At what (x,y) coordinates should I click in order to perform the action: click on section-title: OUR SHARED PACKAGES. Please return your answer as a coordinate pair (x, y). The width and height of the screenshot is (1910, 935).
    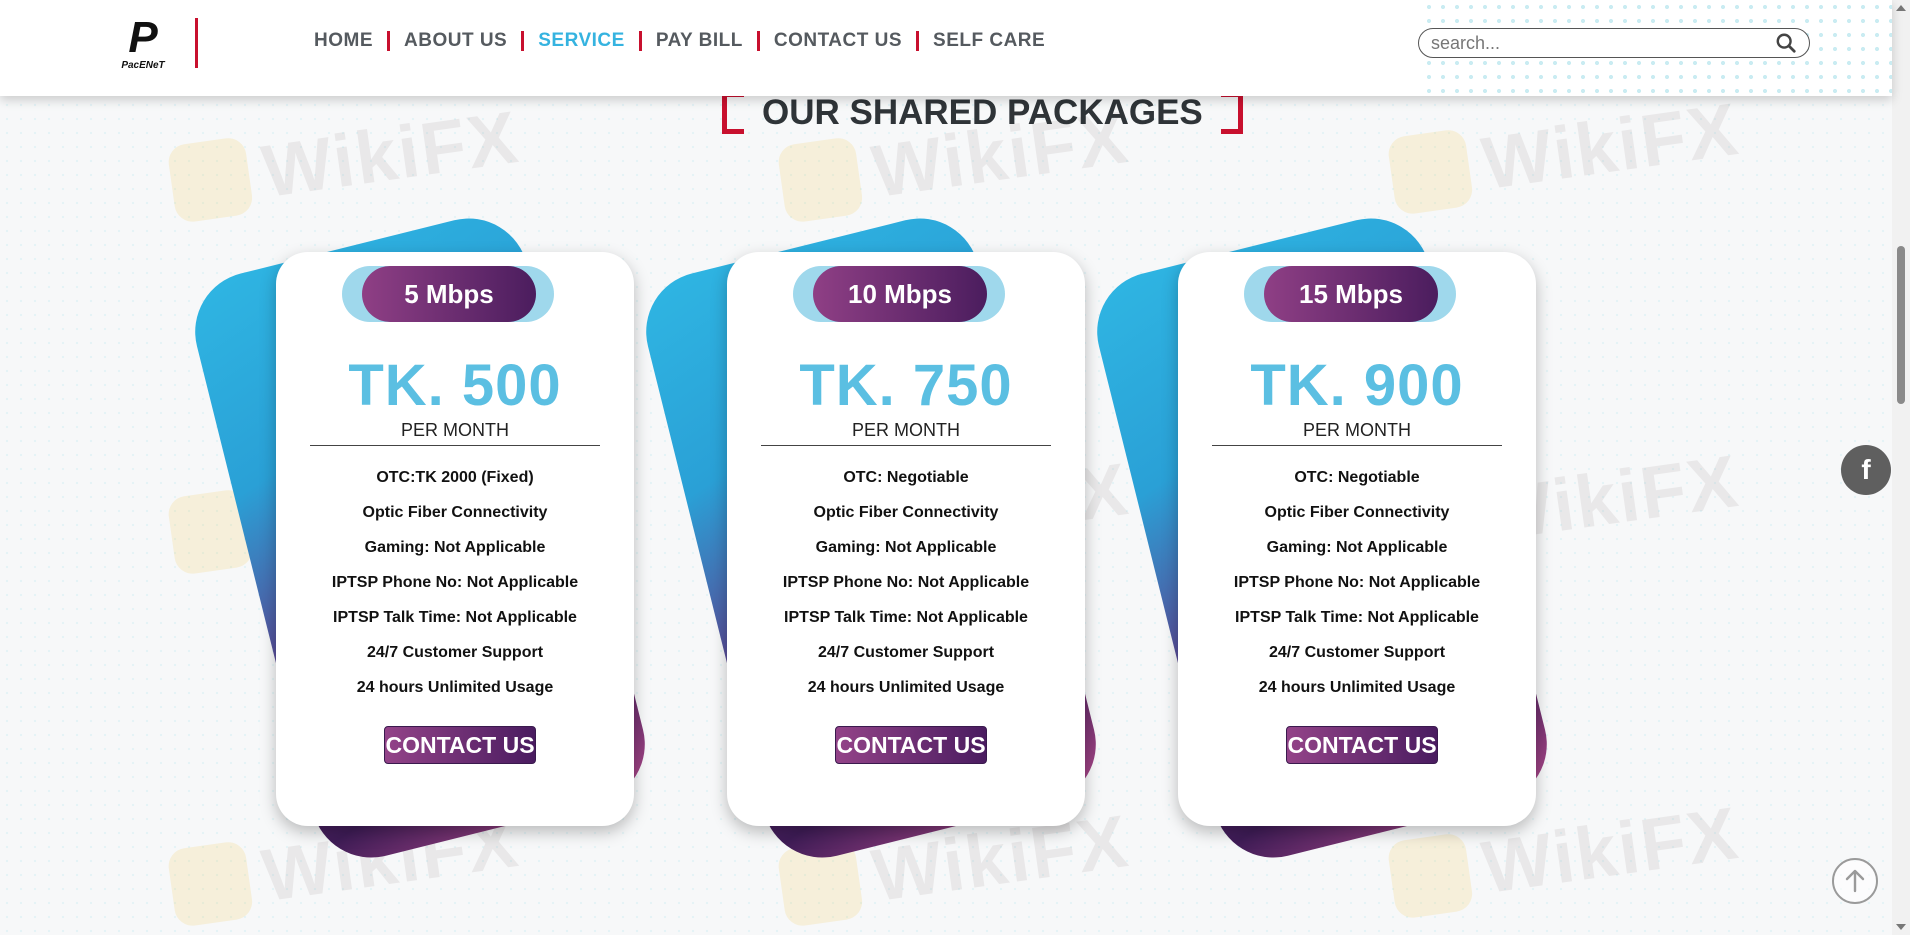
    Looking at the image, I should click on (982, 113).